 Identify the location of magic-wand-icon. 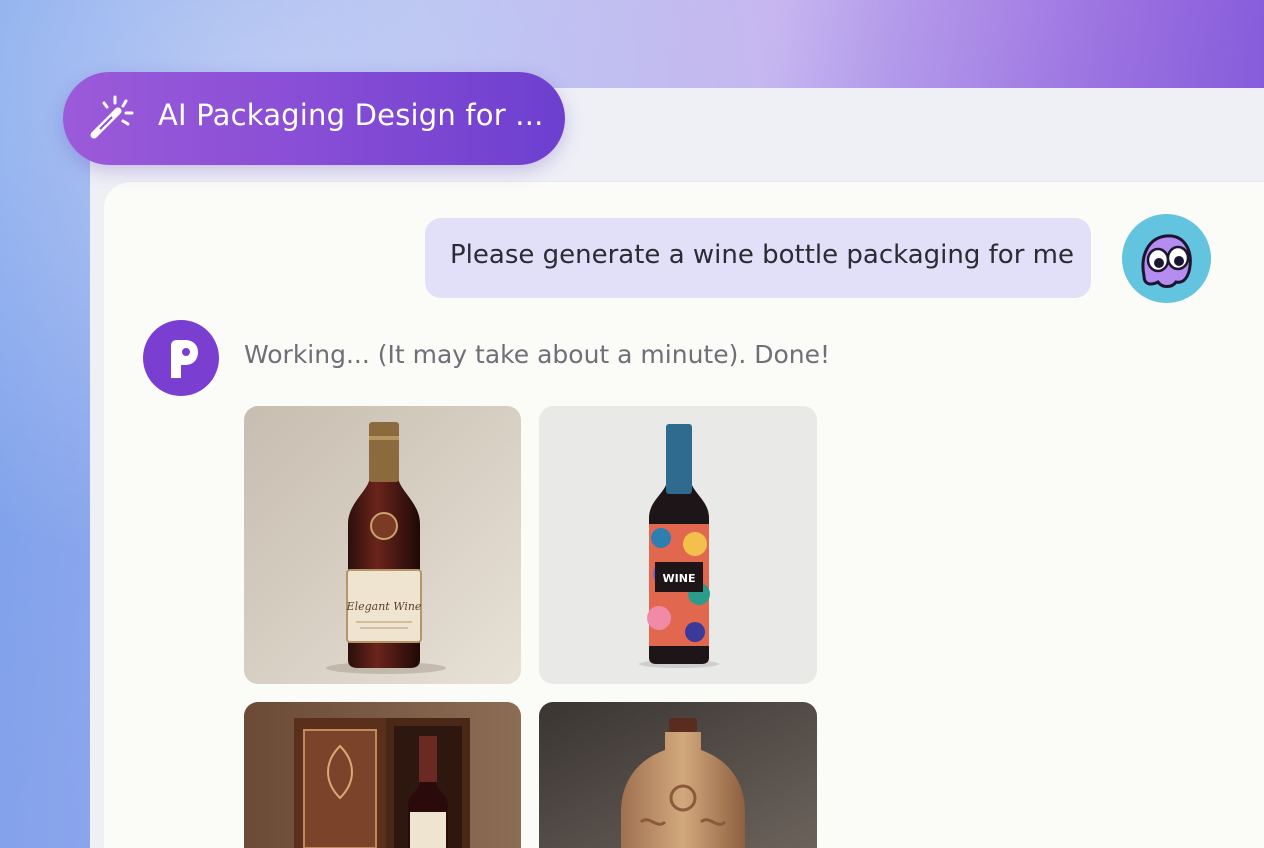
(112, 117).